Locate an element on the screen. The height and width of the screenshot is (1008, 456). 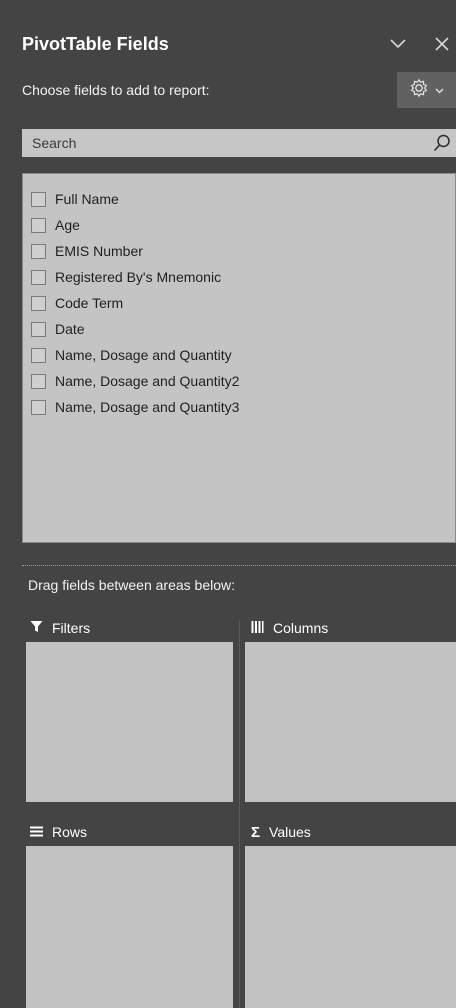
field-item: Name, Dosage and Quantity3 is located at coordinates (239, 407).